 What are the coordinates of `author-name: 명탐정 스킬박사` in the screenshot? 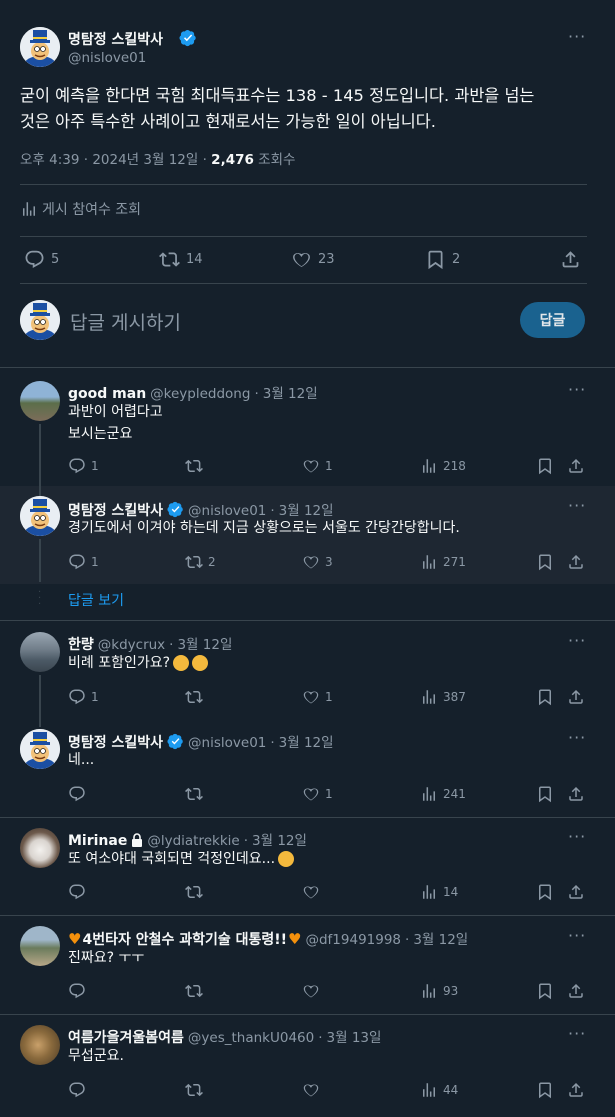 It's located at (115, 39).